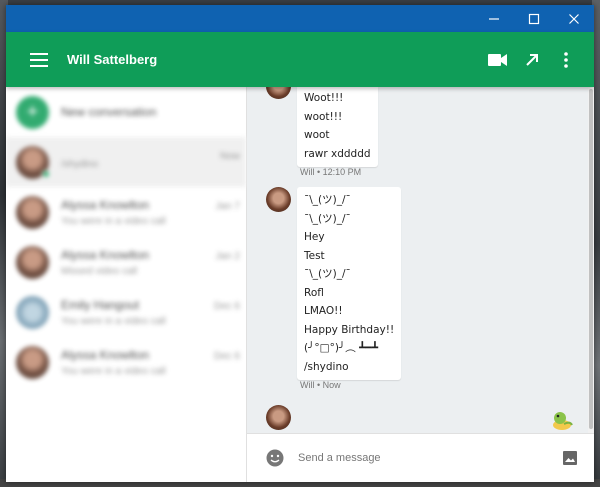  What do you see at coordinates (331, 172) in the screenshot?
I see `message-meta: Will • 12:10 PM` at bounding box center [331, 172].